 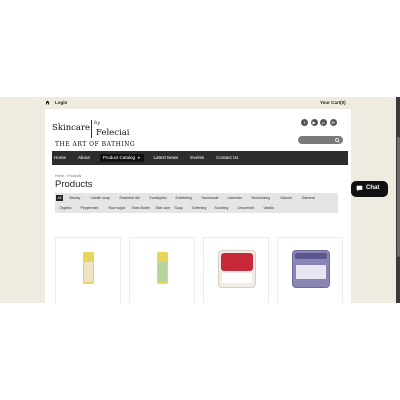 What do you see at coordinates (308, 198) in the screenshot?
I see `filter-tag: Oatmeal` at bounding box center [308, 198].